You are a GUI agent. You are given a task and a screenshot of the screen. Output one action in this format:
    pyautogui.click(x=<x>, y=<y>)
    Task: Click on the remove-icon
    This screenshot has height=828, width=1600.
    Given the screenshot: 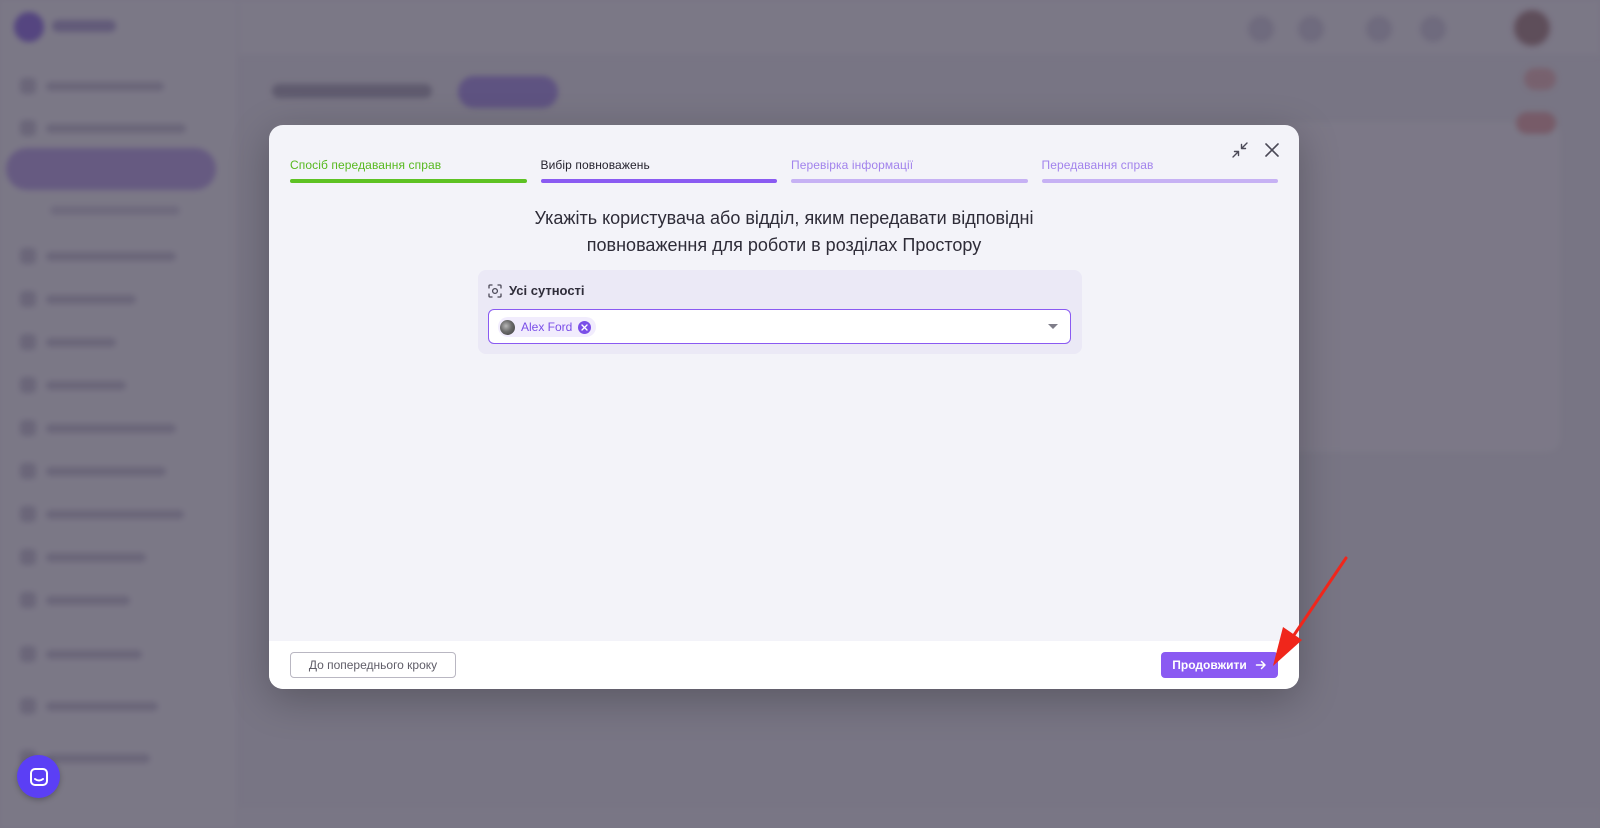 What is the action you would take?
    pyautogui.click(x=585, y=327)
    